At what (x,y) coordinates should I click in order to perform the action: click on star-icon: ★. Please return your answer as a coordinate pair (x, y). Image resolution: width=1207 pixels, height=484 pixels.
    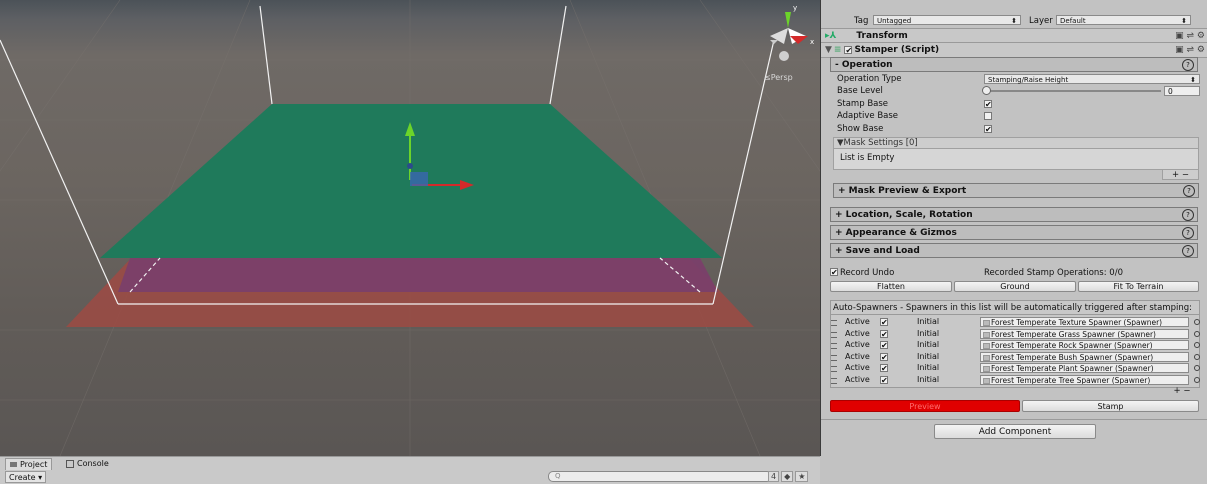
    Looking at the image, I should click on (802, 476).